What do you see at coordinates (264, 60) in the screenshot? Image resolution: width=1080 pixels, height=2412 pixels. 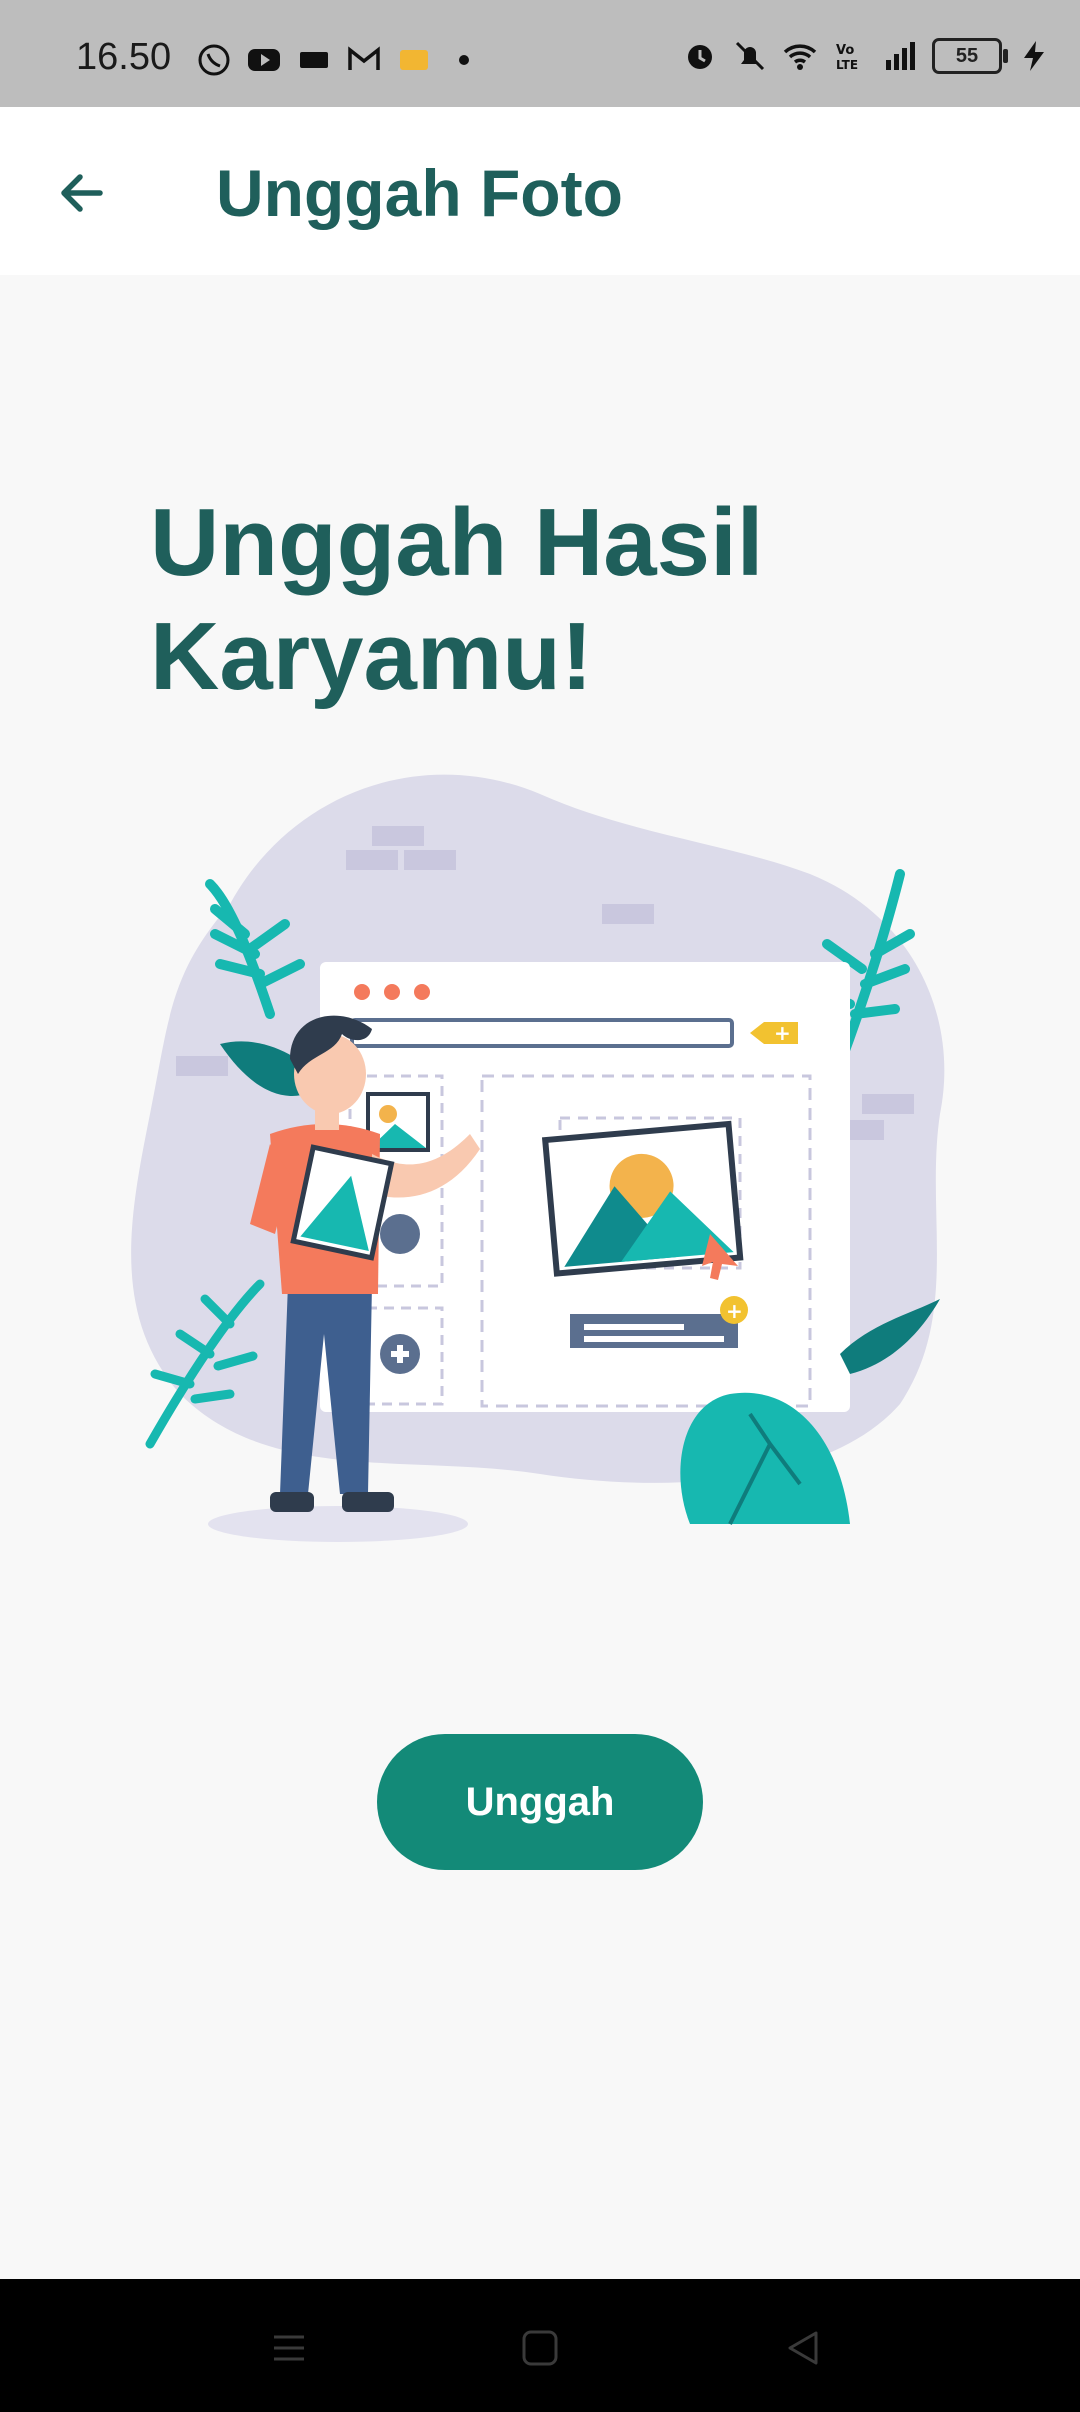 I see `youtube-icon` at bounding box center [264, 60].